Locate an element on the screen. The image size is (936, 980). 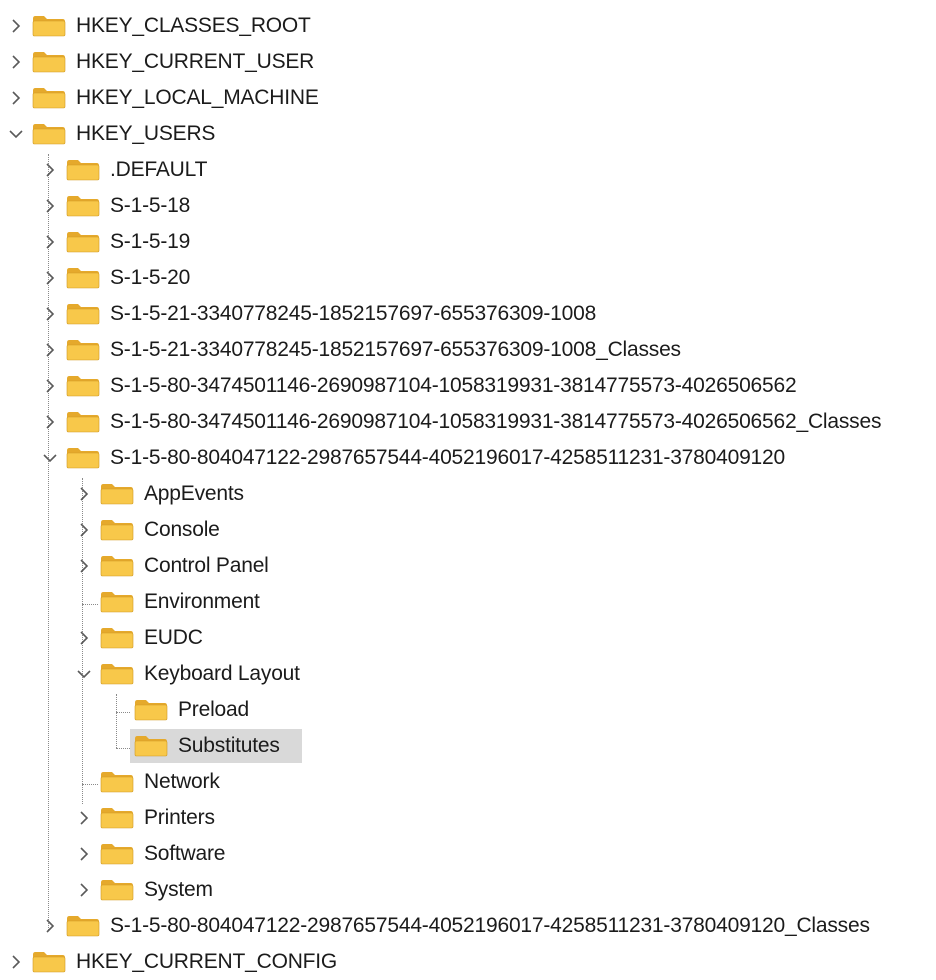
node-system: System is located at coordinates (468, 890).